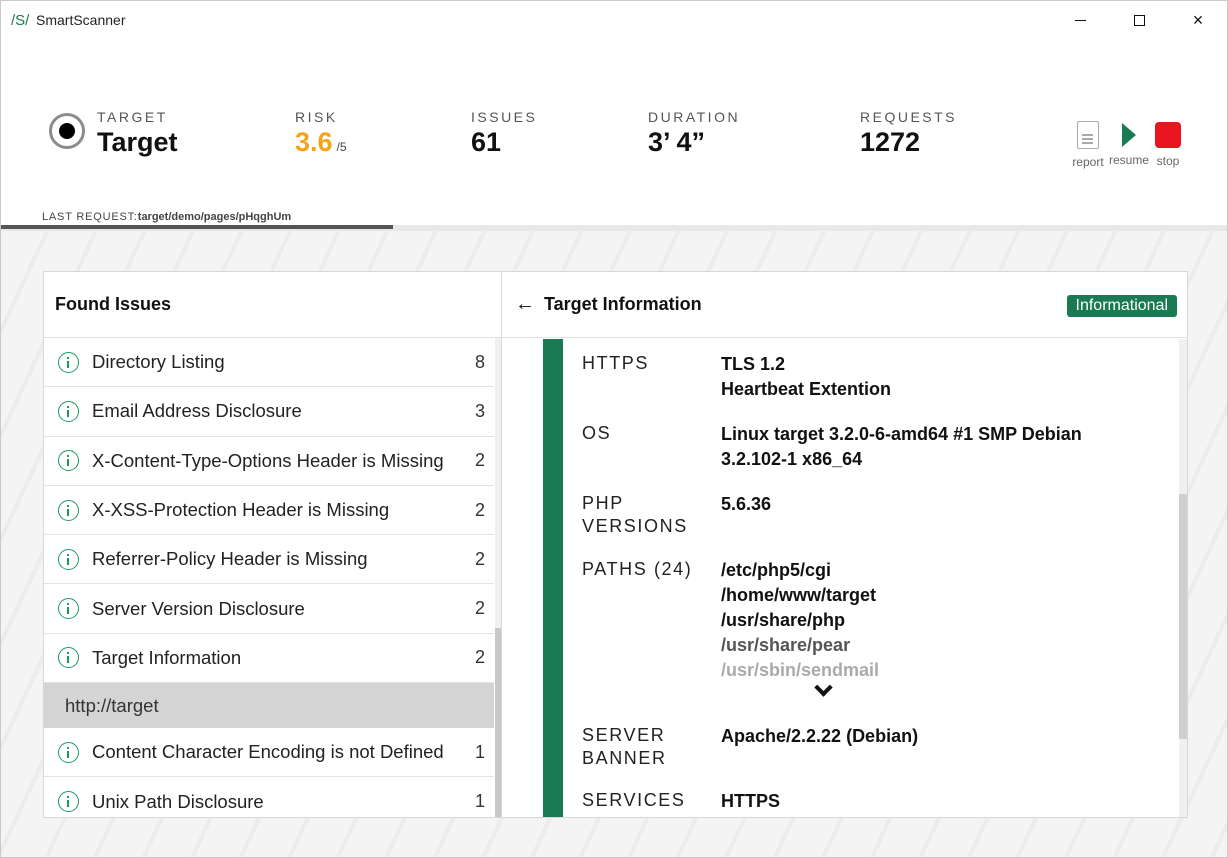 Image resolution: width=1228 pixels, height=858 pixels. Describe the element at coordinates (1168, 135) in the screenshot. I see `stop-icon` at that location.